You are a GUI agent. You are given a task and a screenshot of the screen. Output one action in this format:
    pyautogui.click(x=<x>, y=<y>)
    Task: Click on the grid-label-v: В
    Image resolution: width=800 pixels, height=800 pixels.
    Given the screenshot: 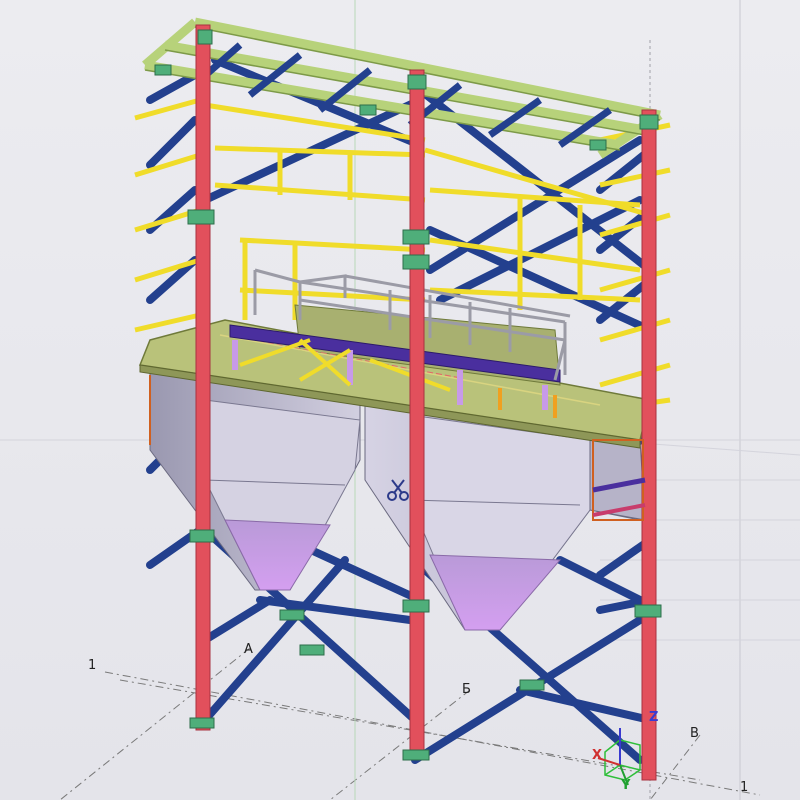 What is the action you would take?
    pyautogui.click(x=694, y=733)
    